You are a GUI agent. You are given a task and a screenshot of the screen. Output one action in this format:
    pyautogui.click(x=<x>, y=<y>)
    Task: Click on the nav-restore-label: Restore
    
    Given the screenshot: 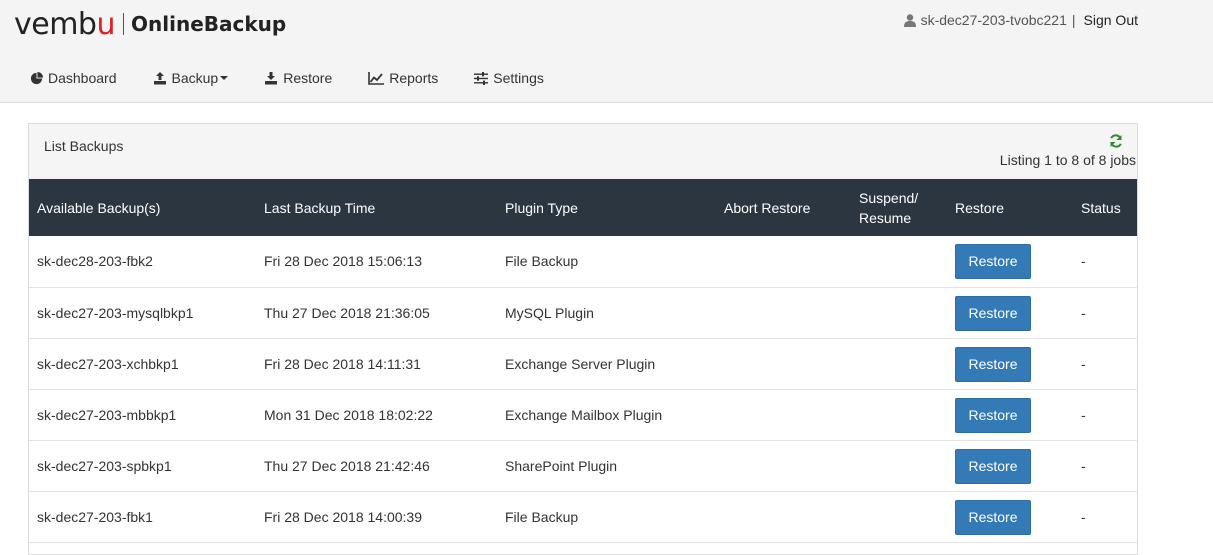 What is the action you would take?
    pyautogui.click(x=308, y=78)
    